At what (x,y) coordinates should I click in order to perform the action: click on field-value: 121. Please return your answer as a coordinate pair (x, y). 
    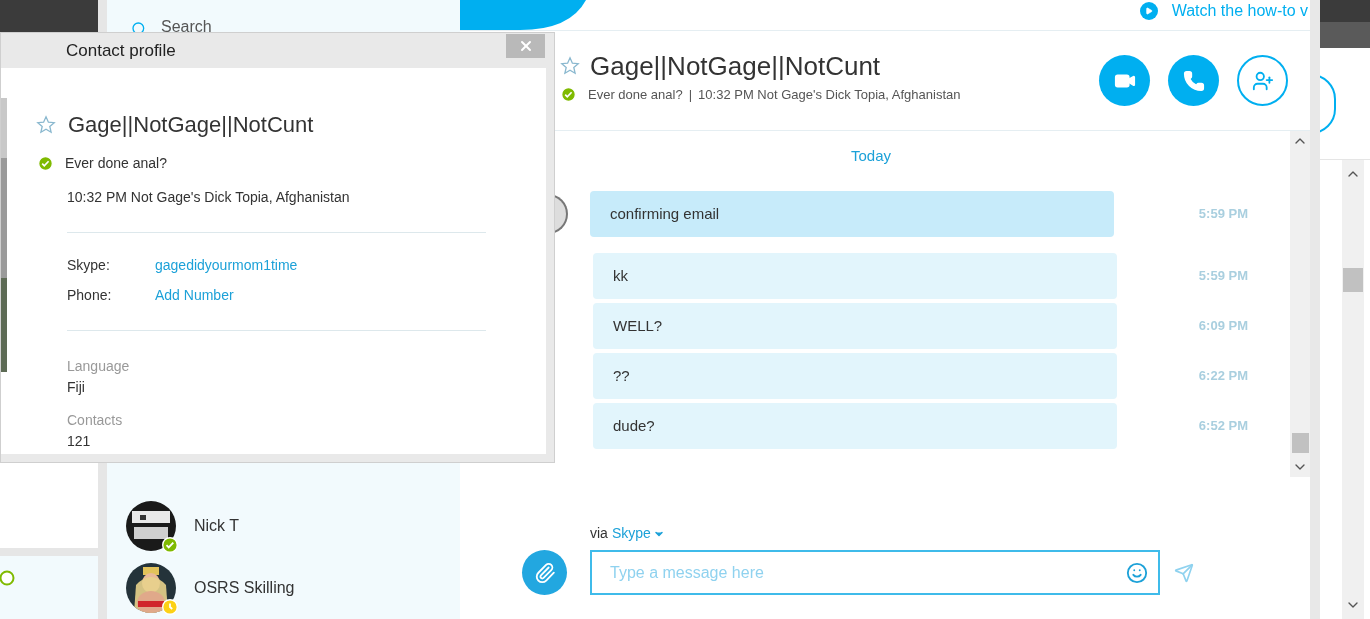
    Looking at the image, I should click on (79, 441).